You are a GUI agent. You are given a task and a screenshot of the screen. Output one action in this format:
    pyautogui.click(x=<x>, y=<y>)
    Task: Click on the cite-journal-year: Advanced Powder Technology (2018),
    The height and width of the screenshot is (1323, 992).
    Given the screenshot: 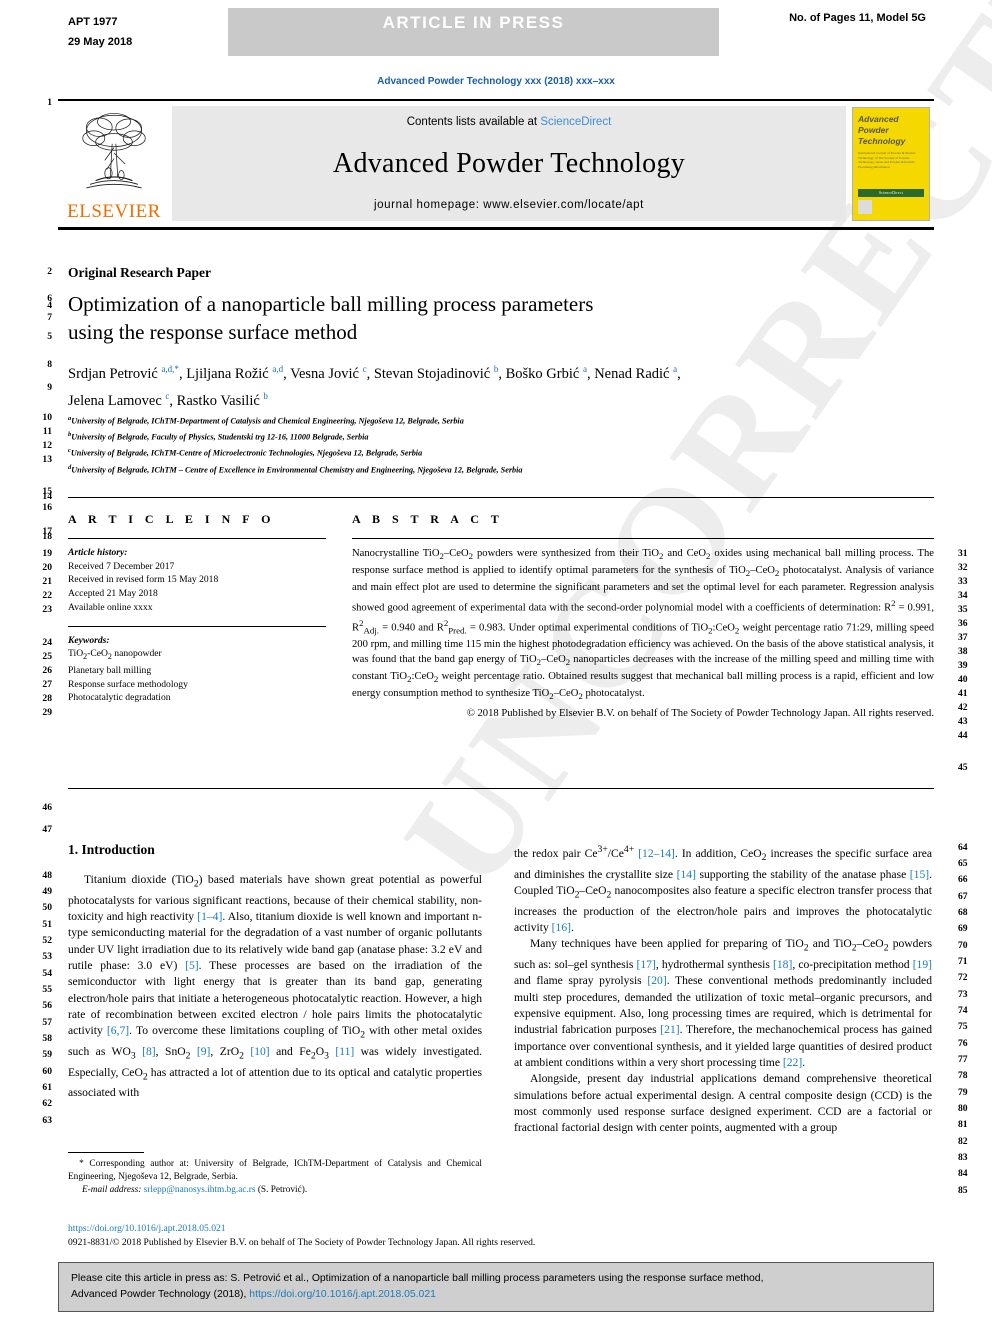 What is the action you would take?
    pyautogui.click(x=160, y=1294)
    